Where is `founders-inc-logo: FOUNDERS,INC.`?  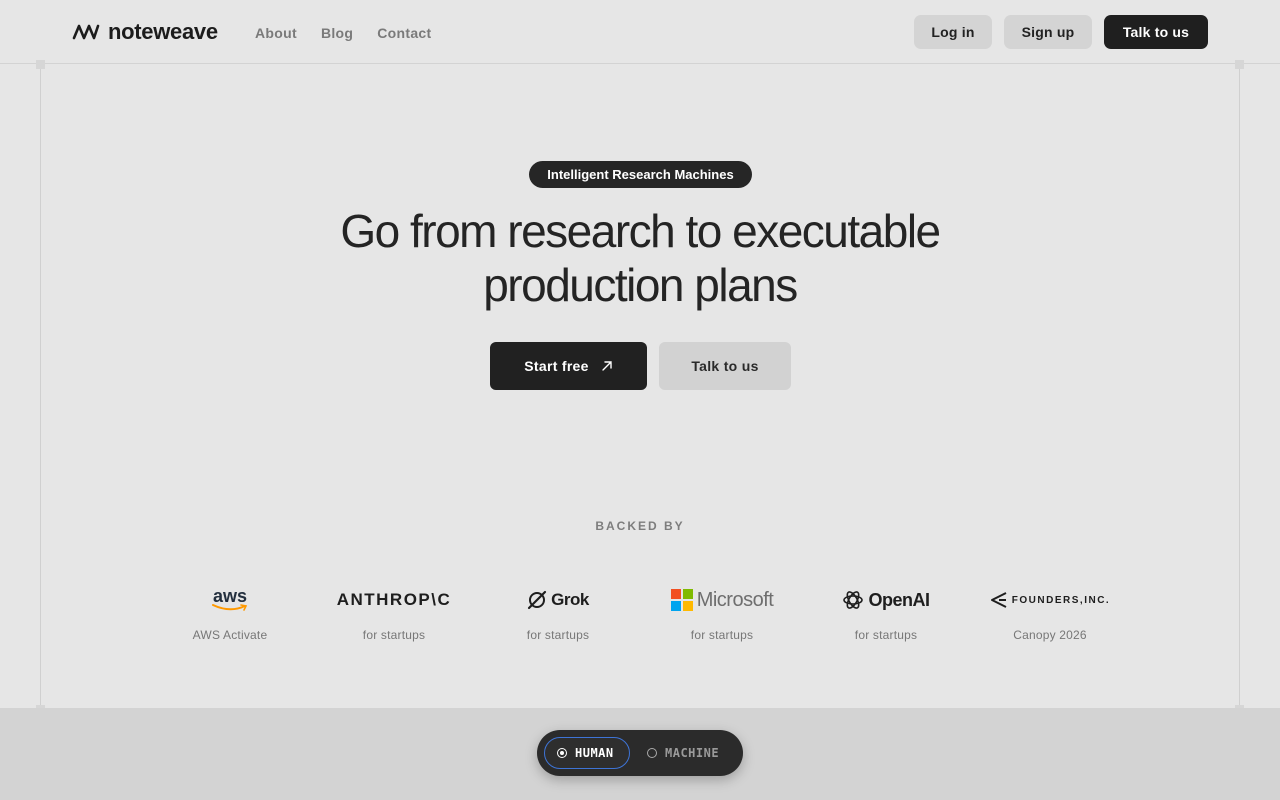 founders-inc-logo: FOUNDERS,INC. is located at coordinates (1050, 600).